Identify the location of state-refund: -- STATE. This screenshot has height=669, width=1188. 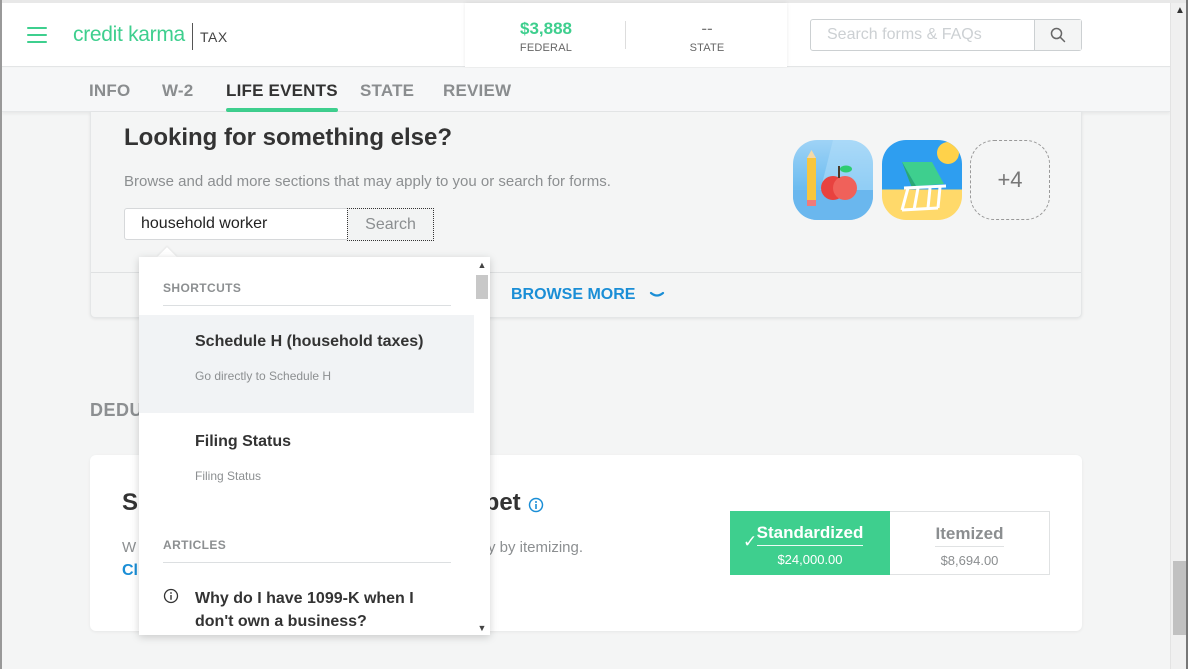
(707, 36).